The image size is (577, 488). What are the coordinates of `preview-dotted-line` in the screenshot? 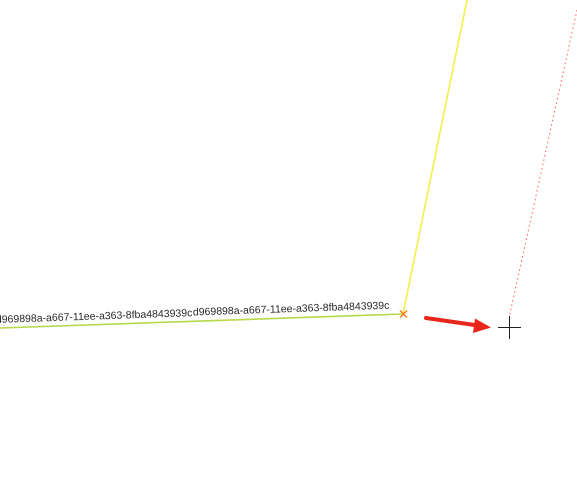 It's located at (542, 164).